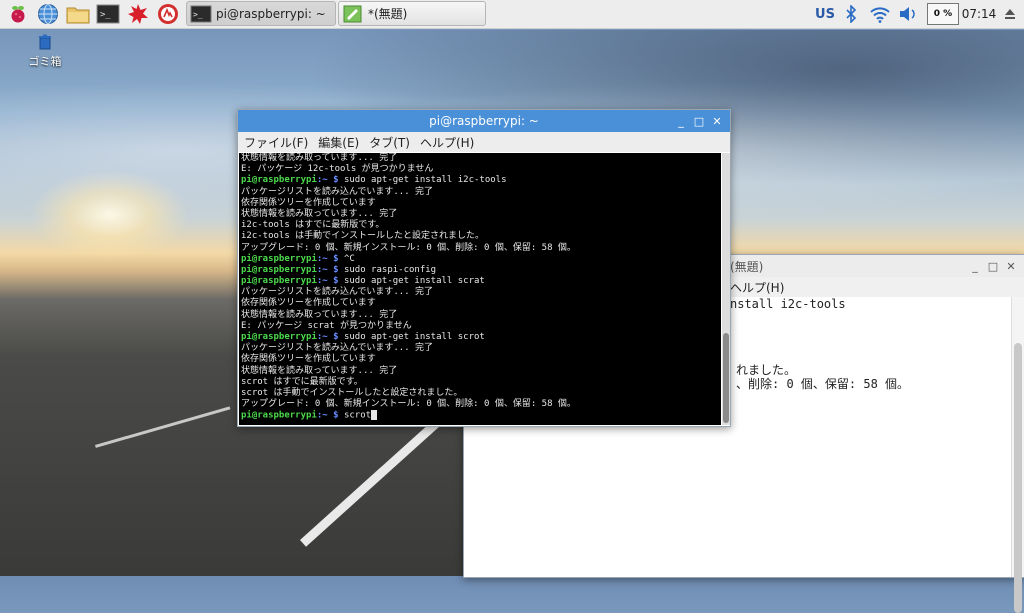 The height and width of the screenshot is (613, 1024). Describe the element at coordinates (389, 142) in the screenshot. I see `terminal-menu-tabs: タブ(T)` at that location.